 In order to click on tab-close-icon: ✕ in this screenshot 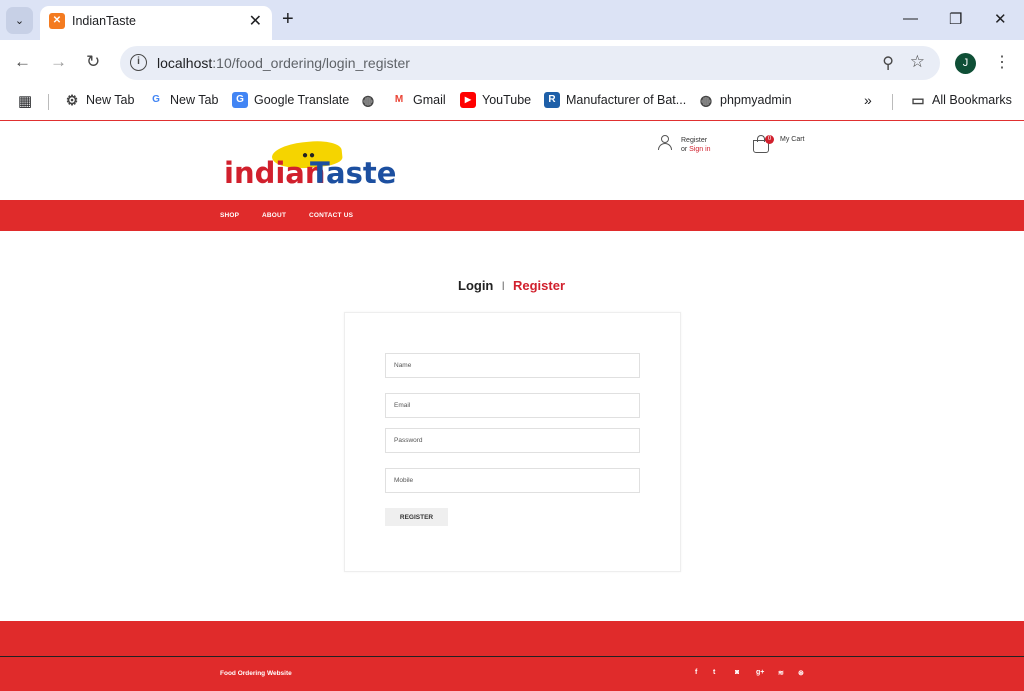, I will do `click(255, 21)`.